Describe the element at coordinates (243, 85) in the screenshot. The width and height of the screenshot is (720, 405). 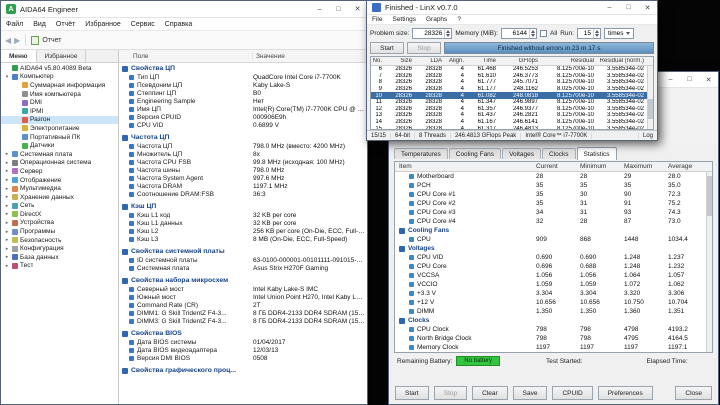
I see `table-row: Псевдоним ЦП Kaby Lake-S` at that location.